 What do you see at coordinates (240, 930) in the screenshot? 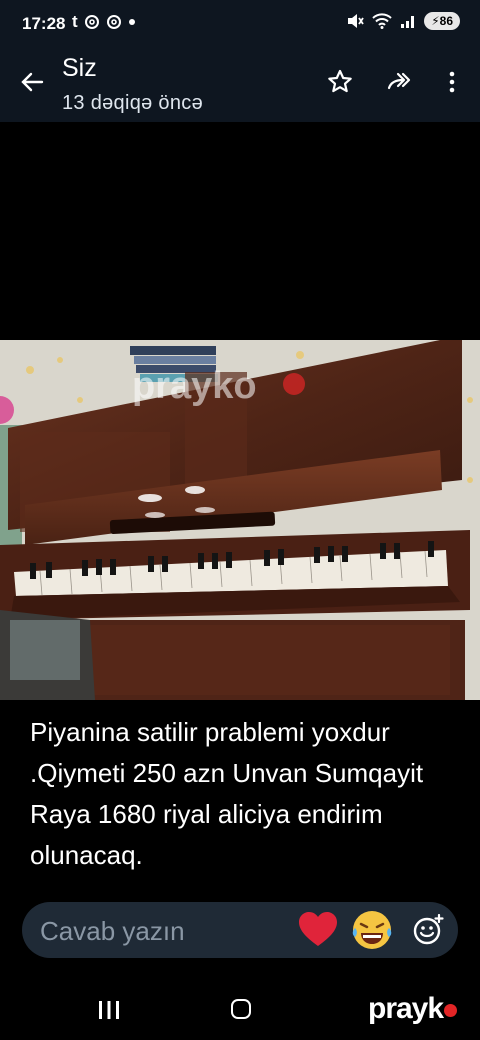
I see `reply-input: Cavab yazın` at bounding box center [240, 930].